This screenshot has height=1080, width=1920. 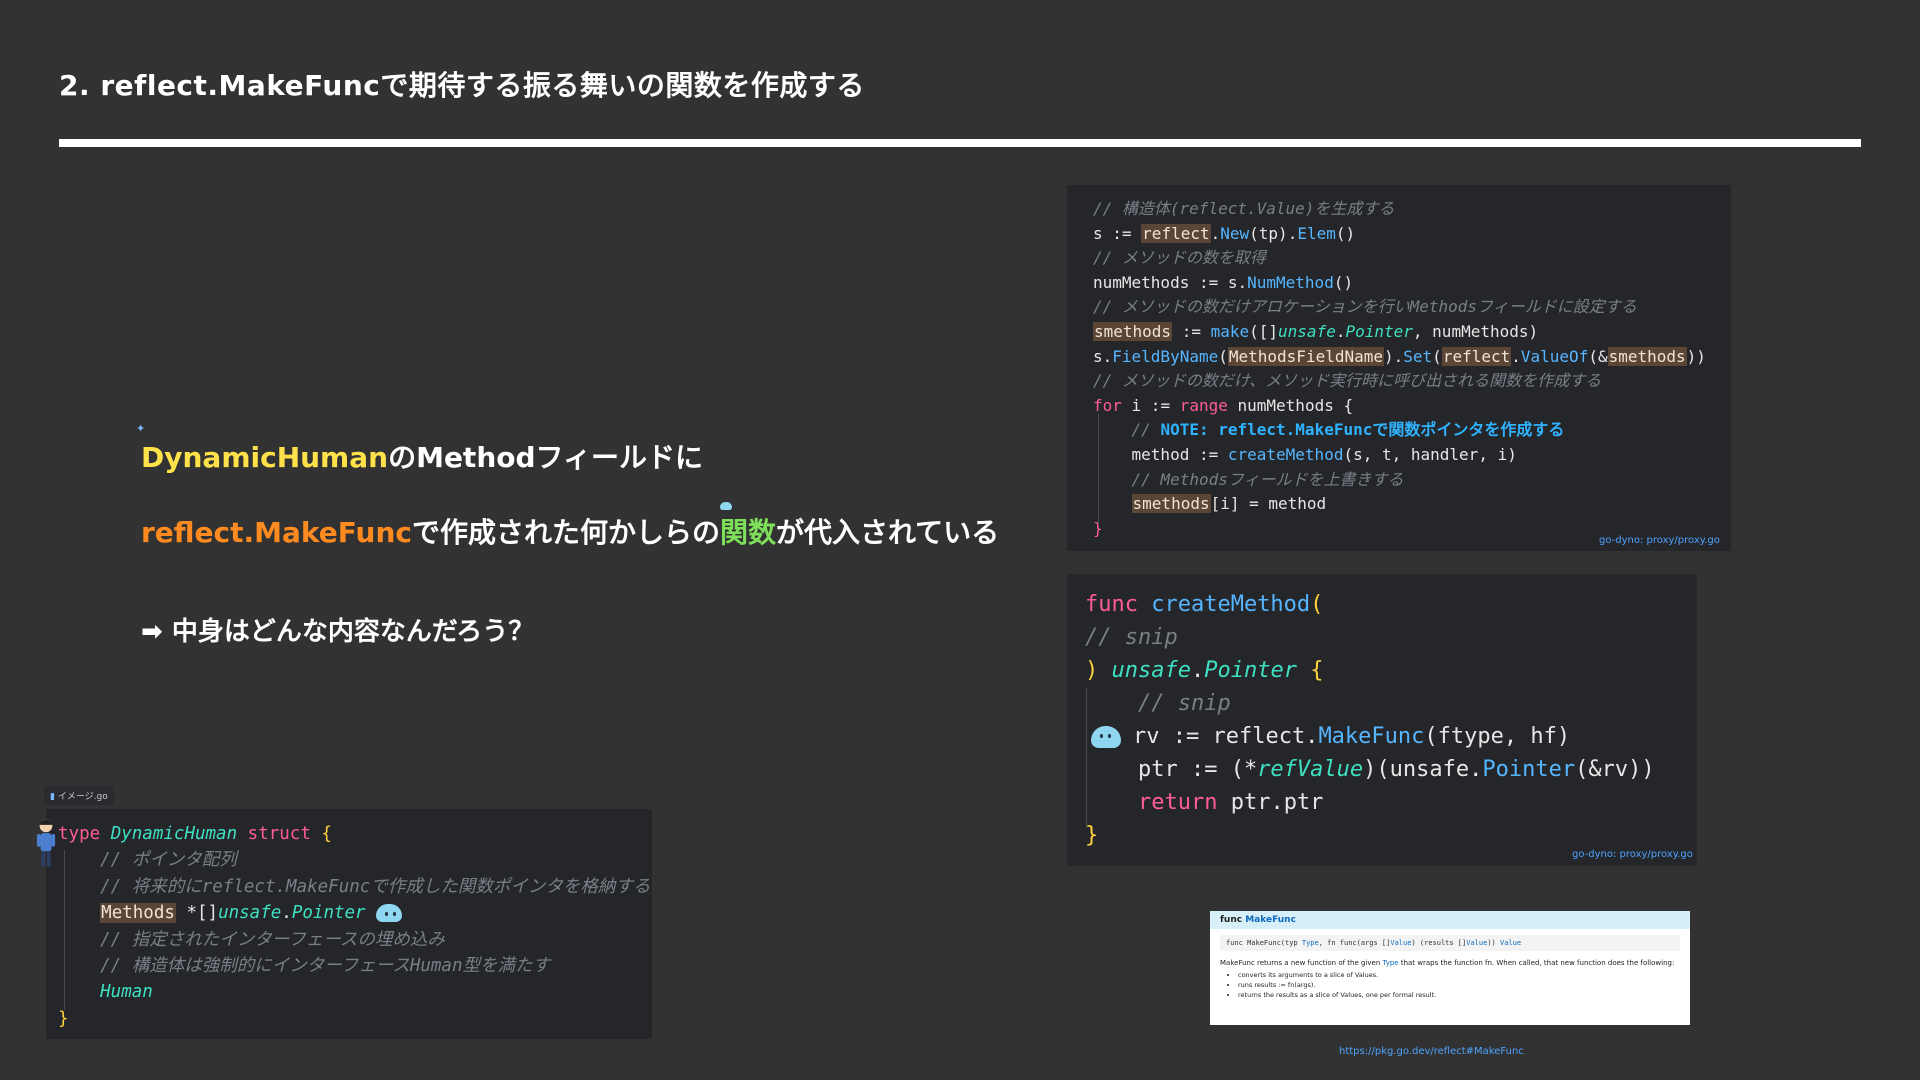 I want to click on code-line: // NOTE: reflect.MakeFuncで関数ポインタを作成する, so click(x=1329, y=430).